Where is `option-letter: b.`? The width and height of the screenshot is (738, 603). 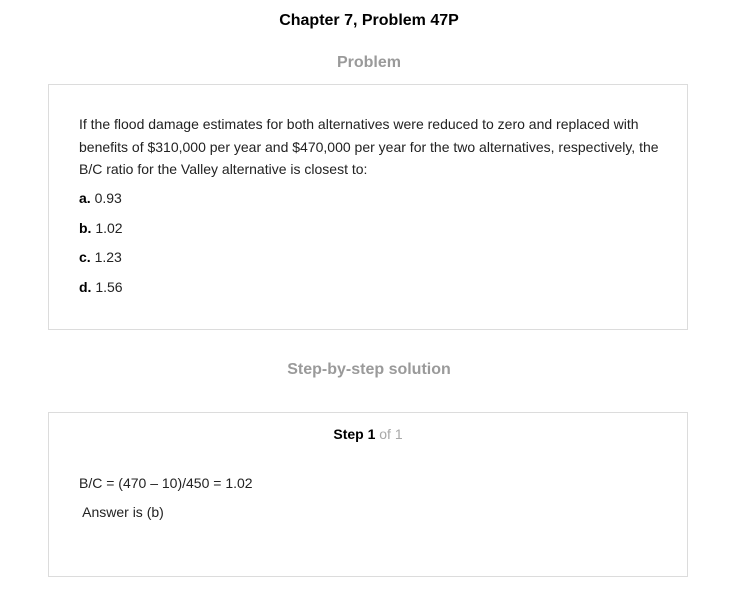
option-letter: b. is located at coordinates (85, 227).